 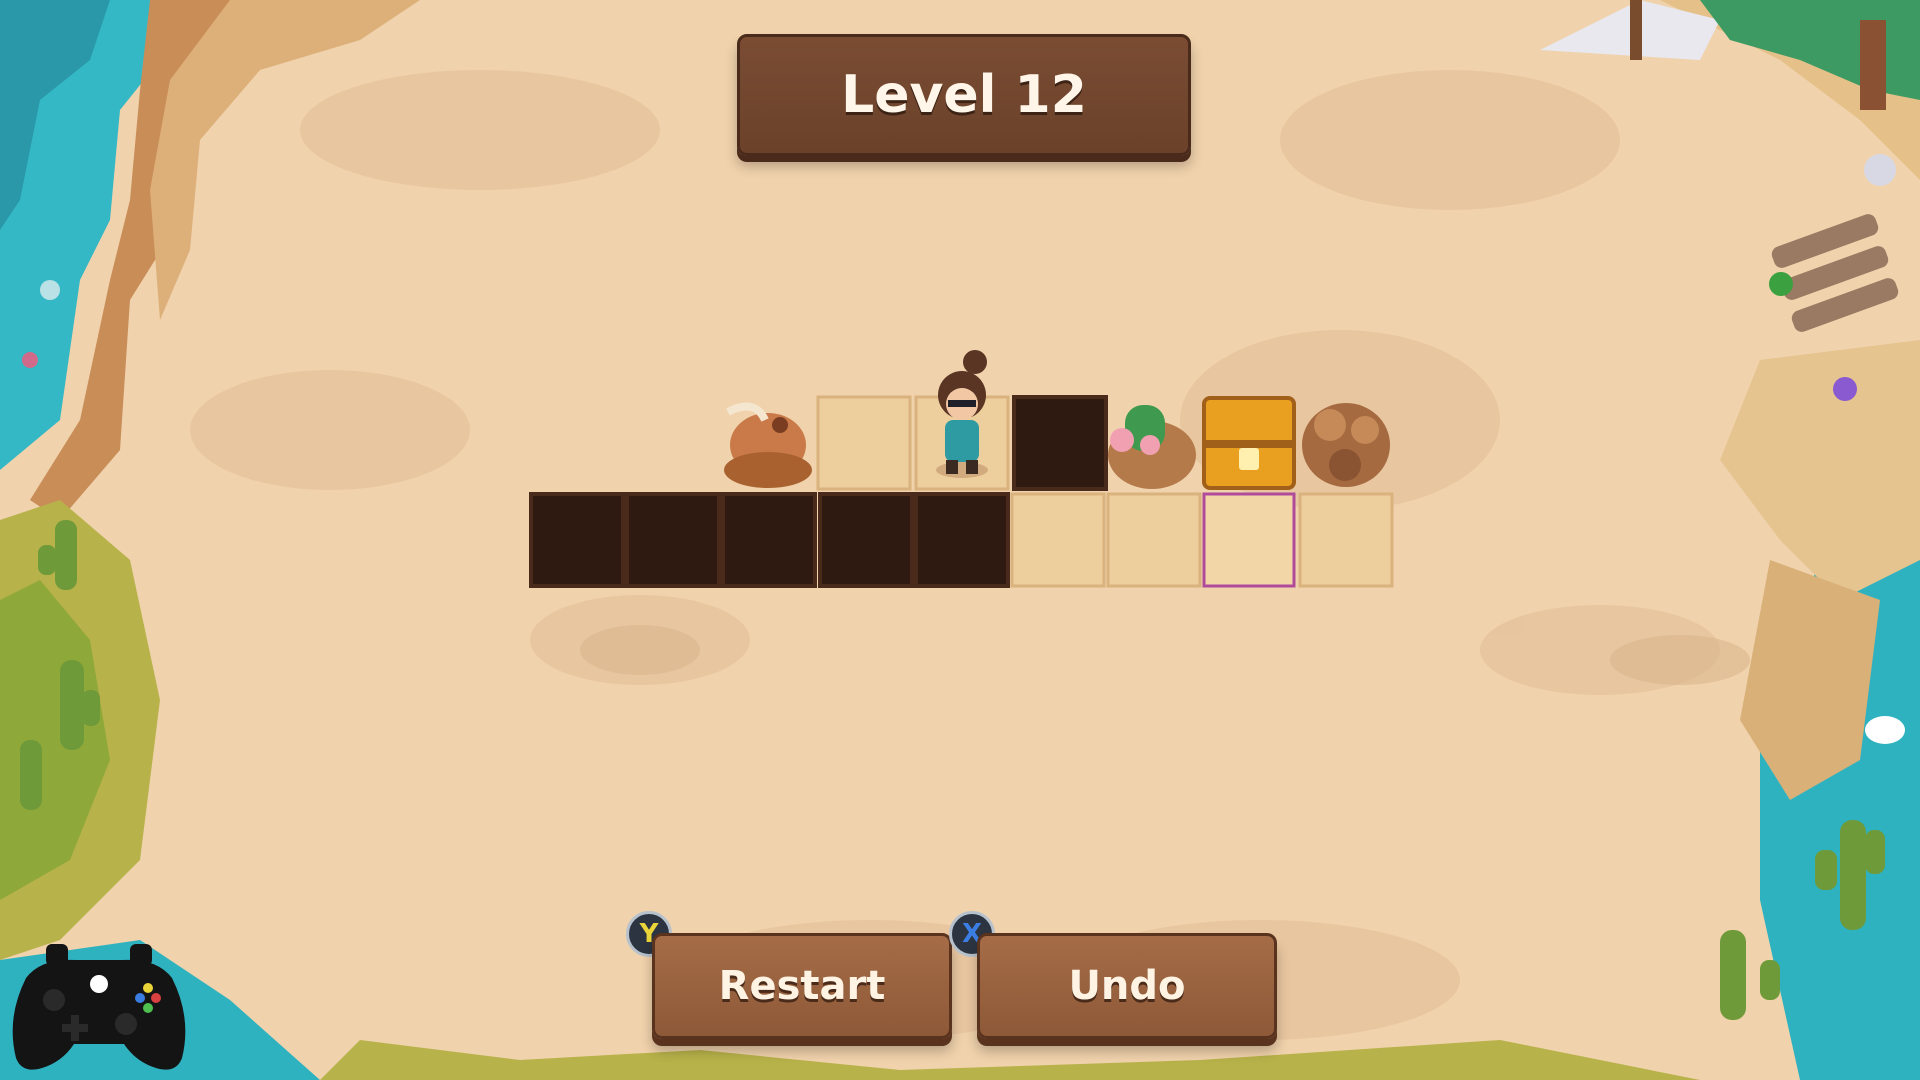 What do you see at coordinates (1154, 540) in the screenshot?
I see `tile-sand-b2` at bounding box center [1154, 540].